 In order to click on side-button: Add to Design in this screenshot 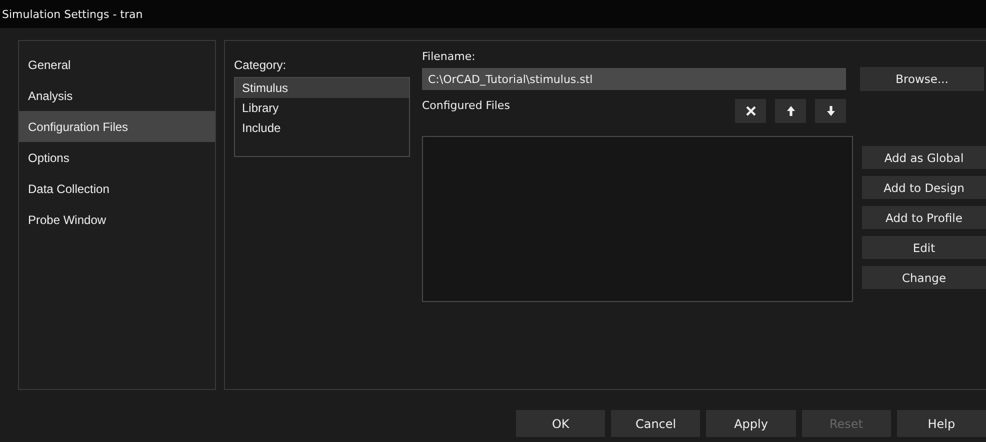, I will do `click(924, 187)`.